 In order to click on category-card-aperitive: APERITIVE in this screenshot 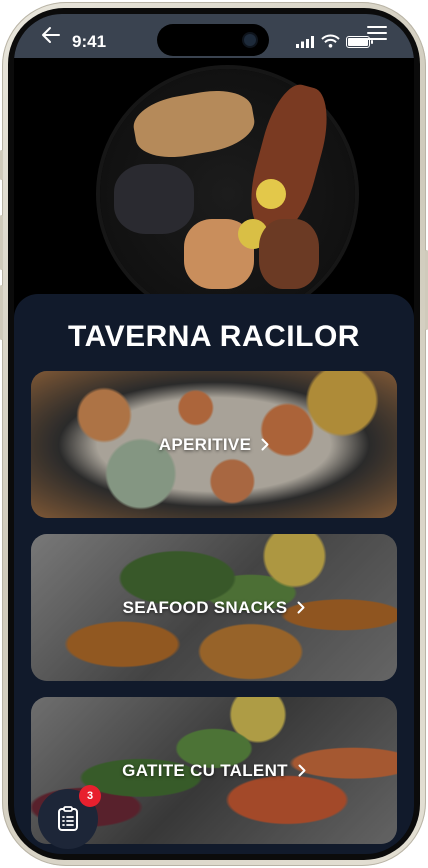, I will do `click(214, 444)`.